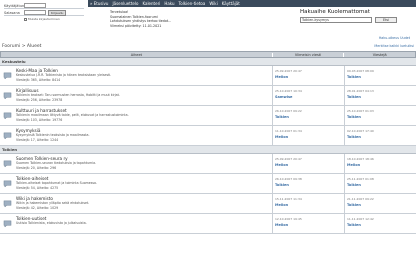  I want to click on table-header: Aiheet Viimeisin viesti Viestejä, so click(208, 54).